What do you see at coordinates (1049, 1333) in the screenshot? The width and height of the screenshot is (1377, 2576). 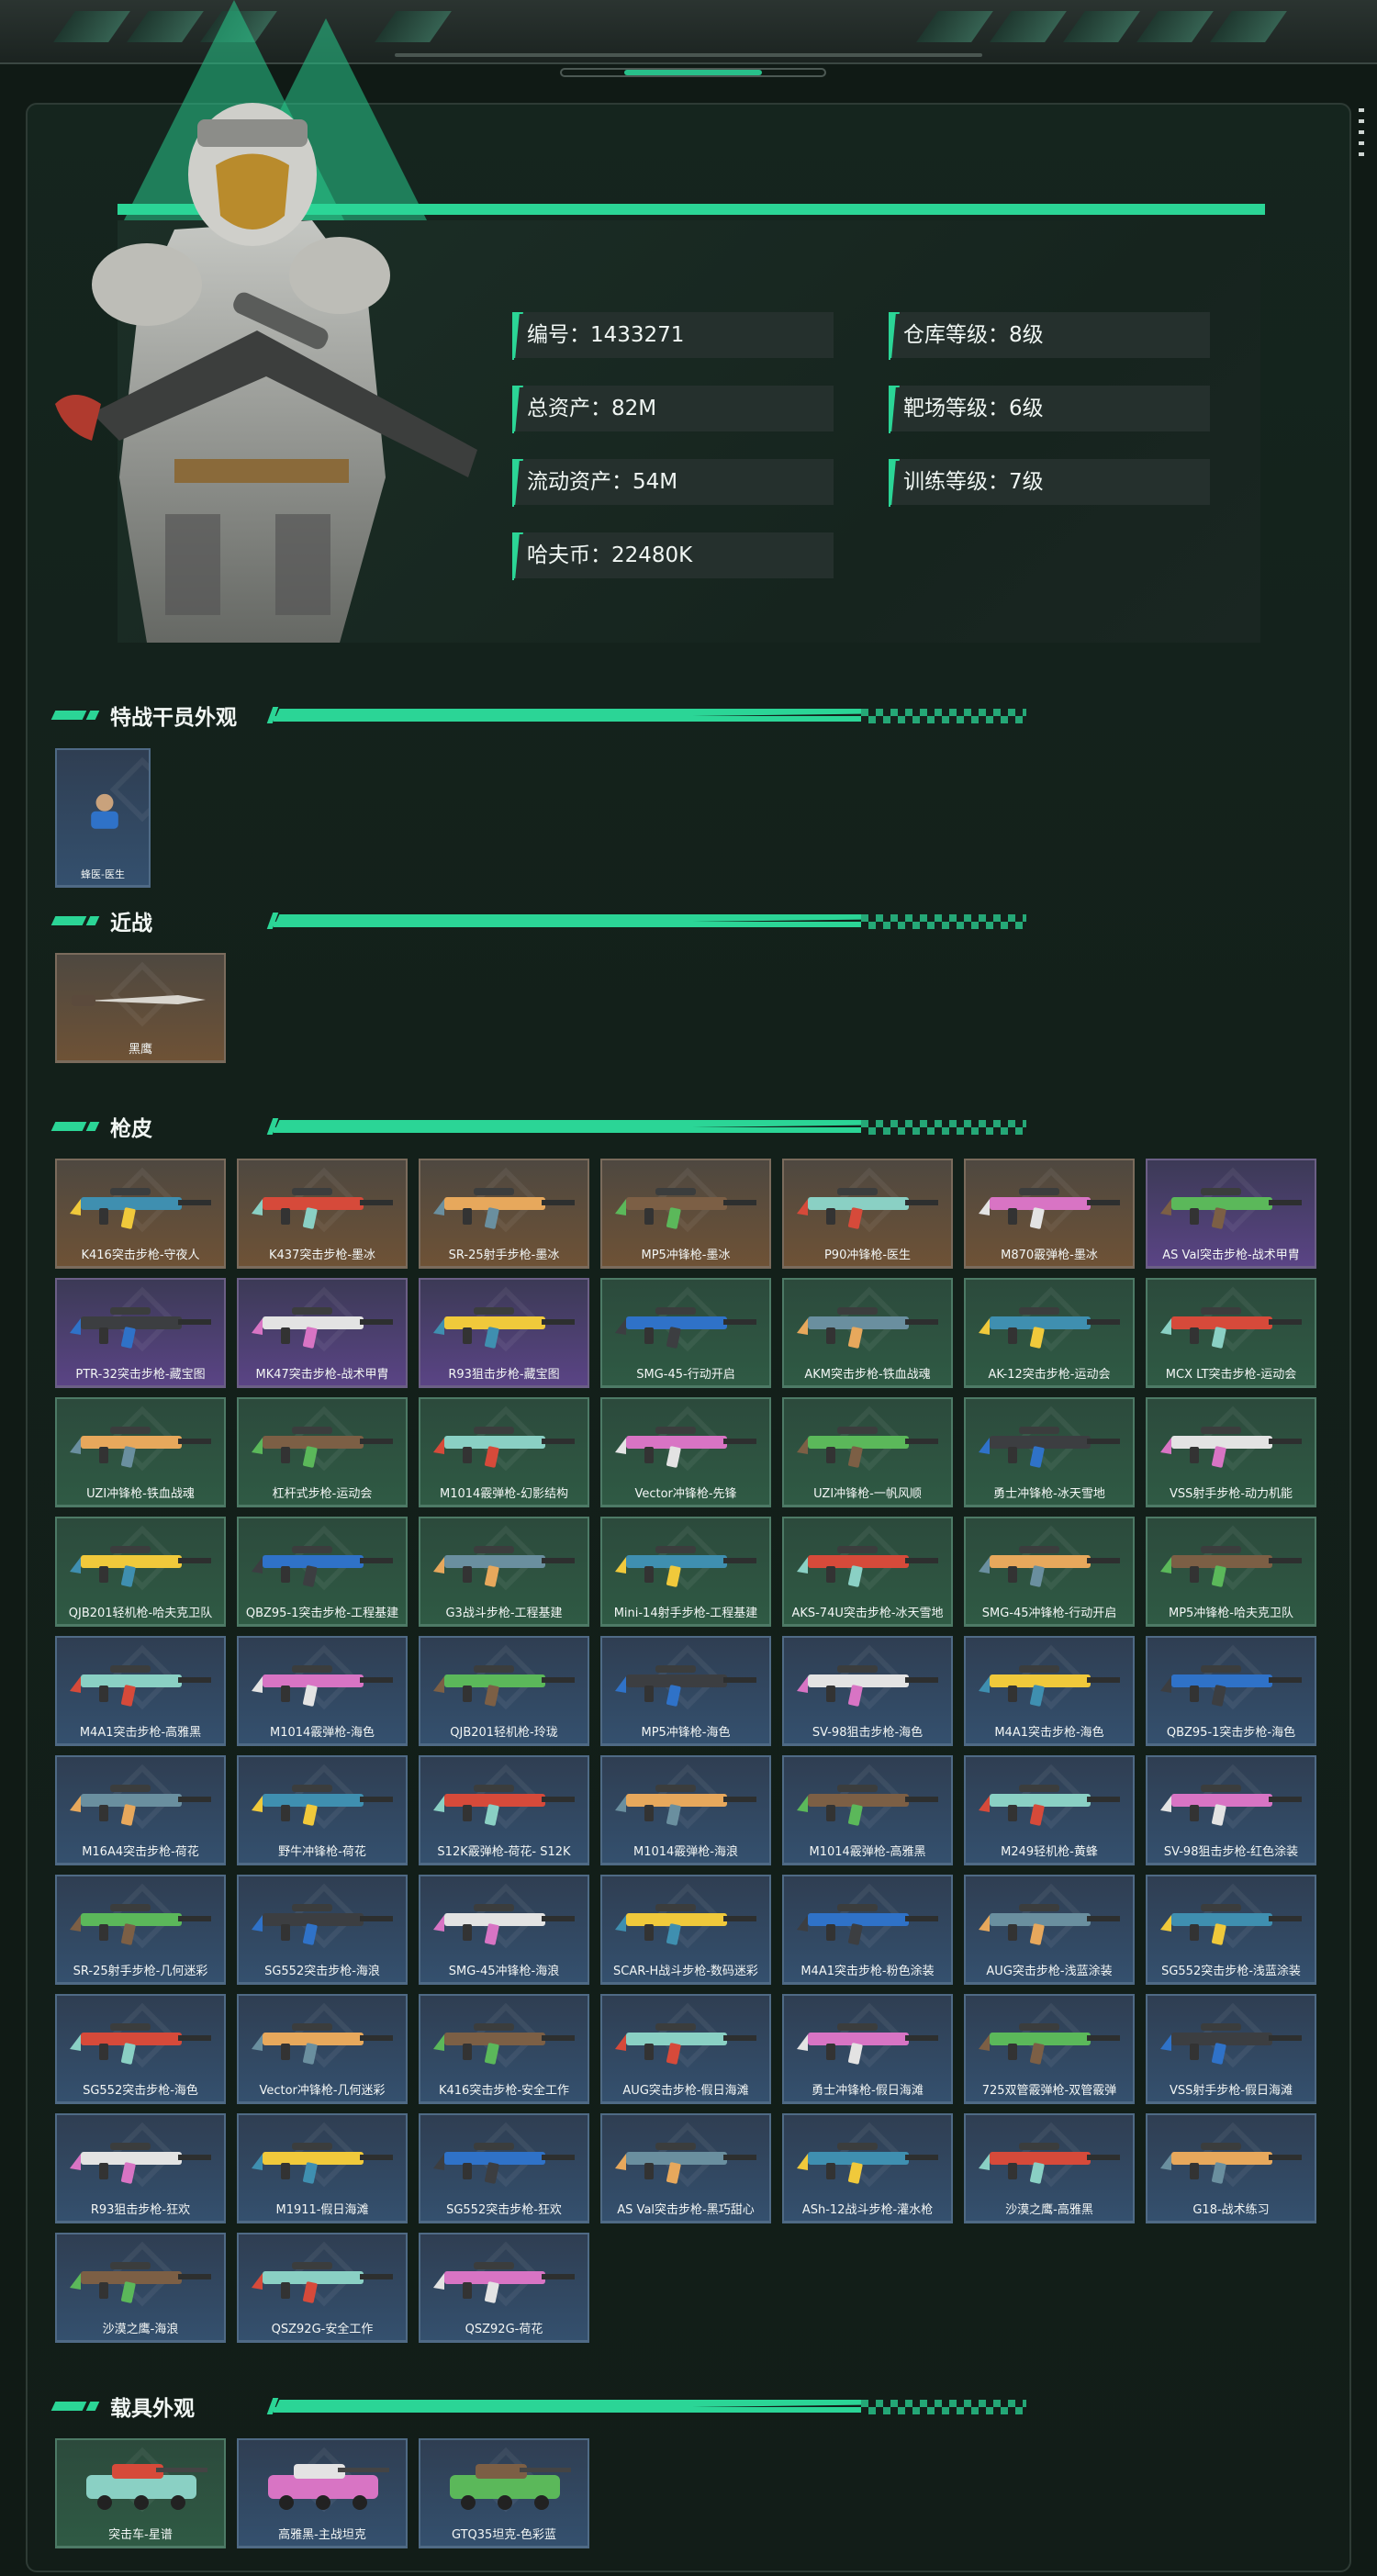 I see `skin-card: AK-12突击步枪-运动会` at bounding box center [1049, 1333].